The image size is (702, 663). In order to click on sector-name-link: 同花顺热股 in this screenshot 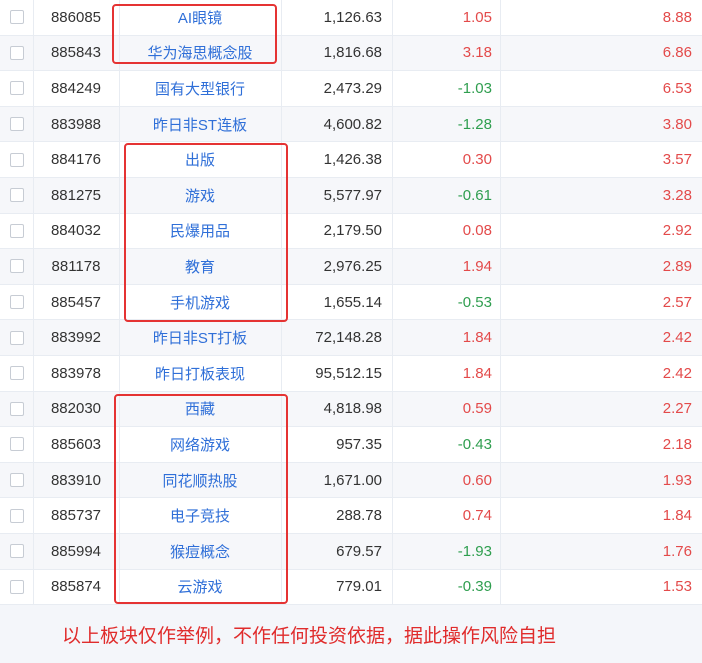, I will do `click(200, 480)`.